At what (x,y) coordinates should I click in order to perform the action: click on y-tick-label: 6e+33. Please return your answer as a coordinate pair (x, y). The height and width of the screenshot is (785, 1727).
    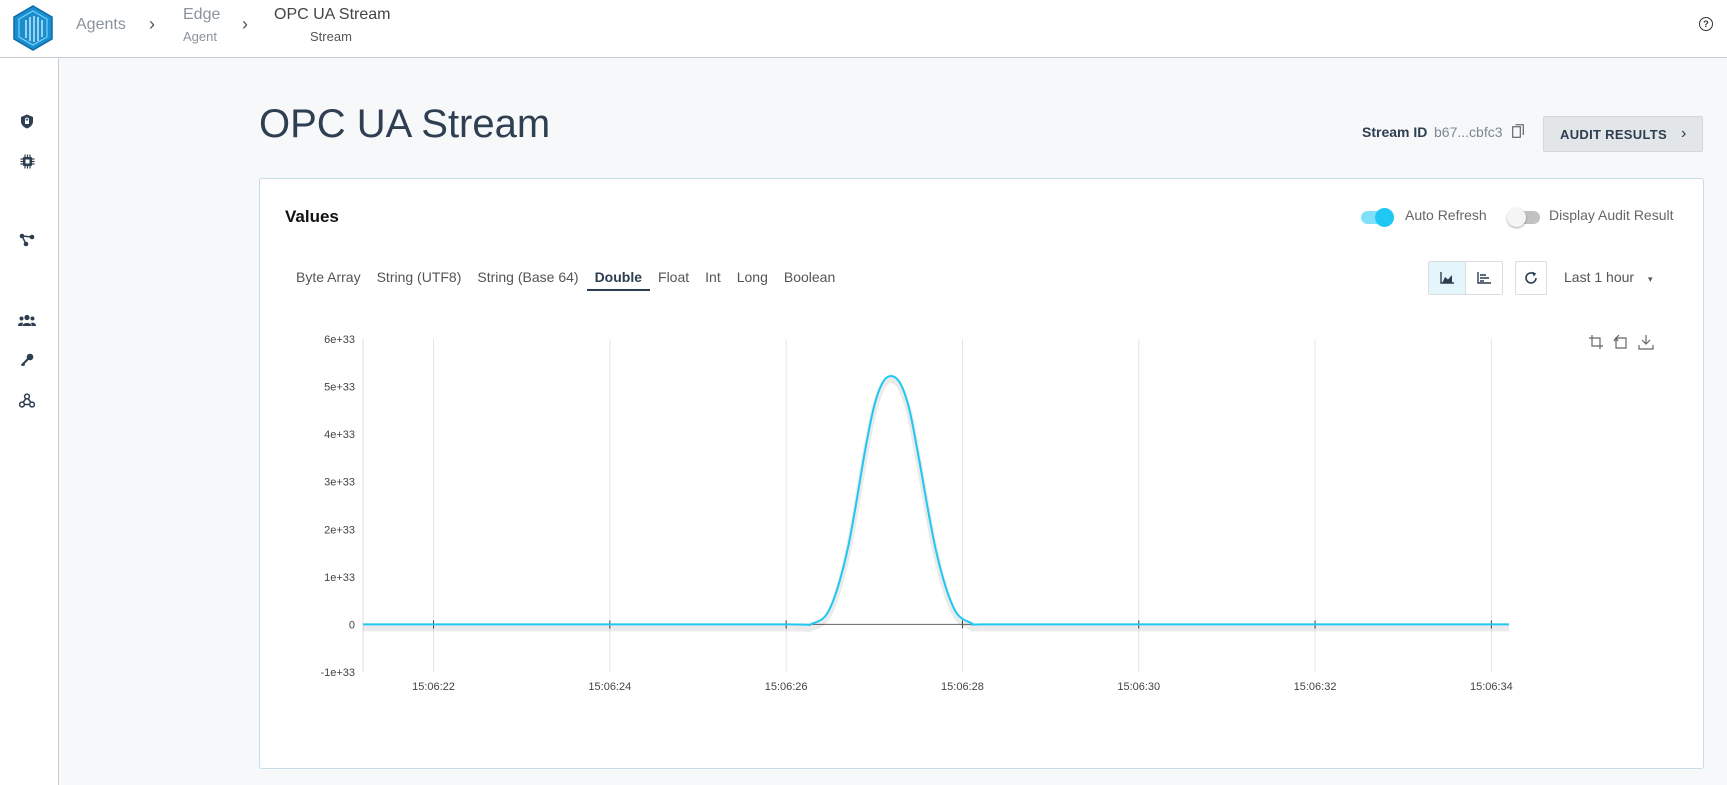
    Looking at the image, I should click on (339, 340).